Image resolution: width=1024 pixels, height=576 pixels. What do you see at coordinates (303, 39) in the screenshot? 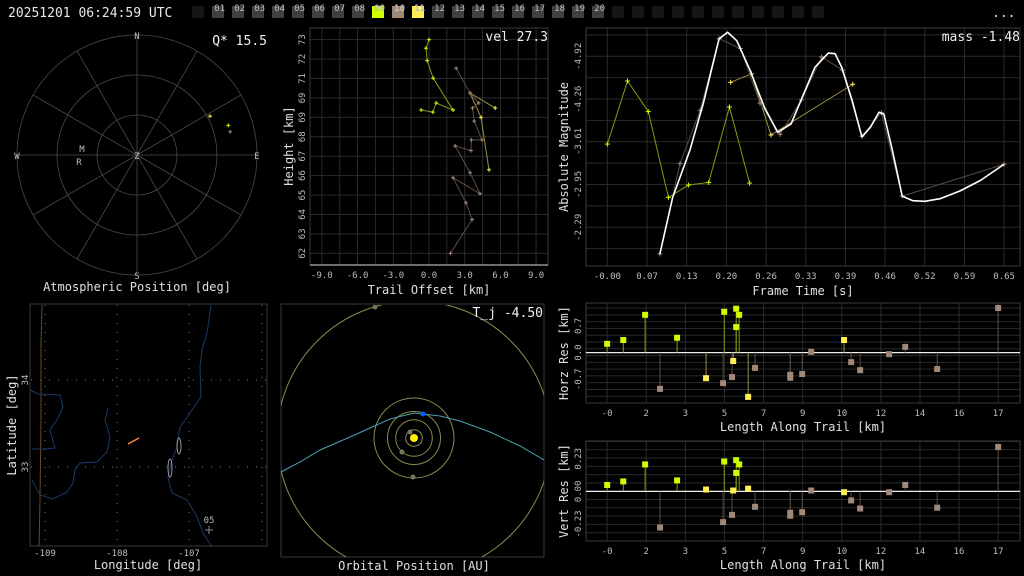
I see `y-tick-label: 73` at bounding box center [303, 39].